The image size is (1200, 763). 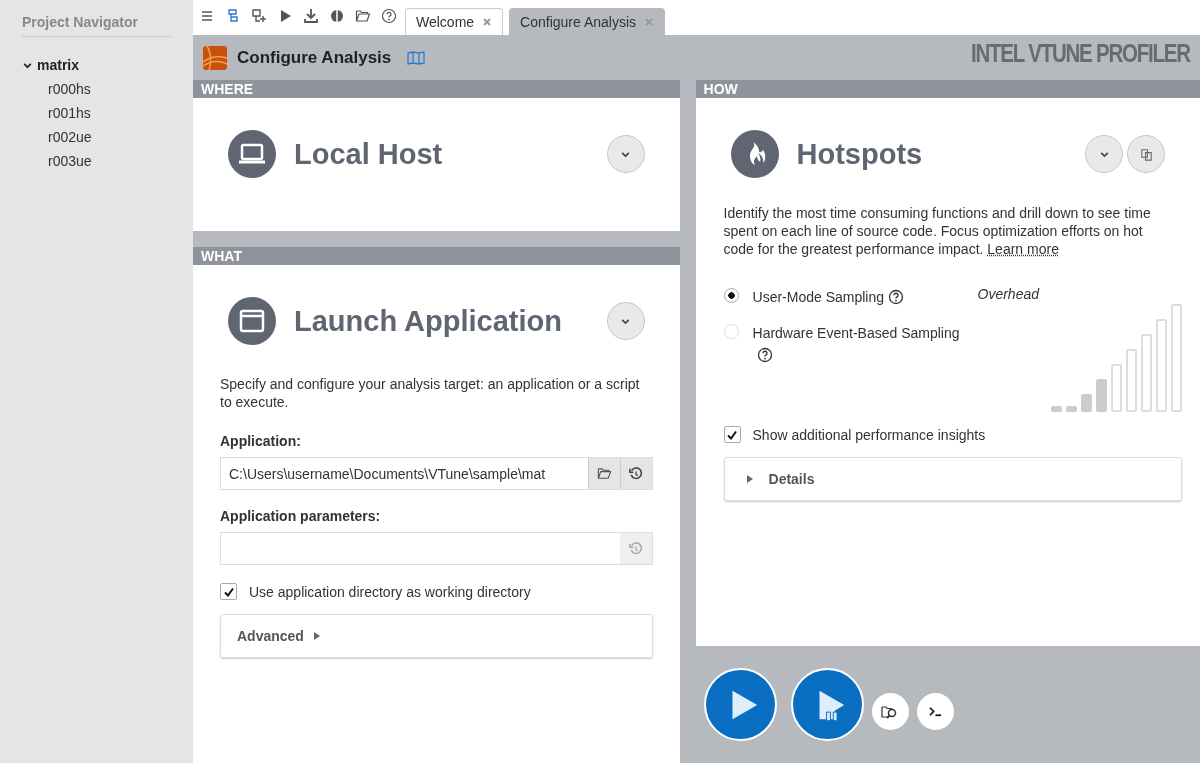 I want to click on tree-item: matrix, so click(x=96, y=65).